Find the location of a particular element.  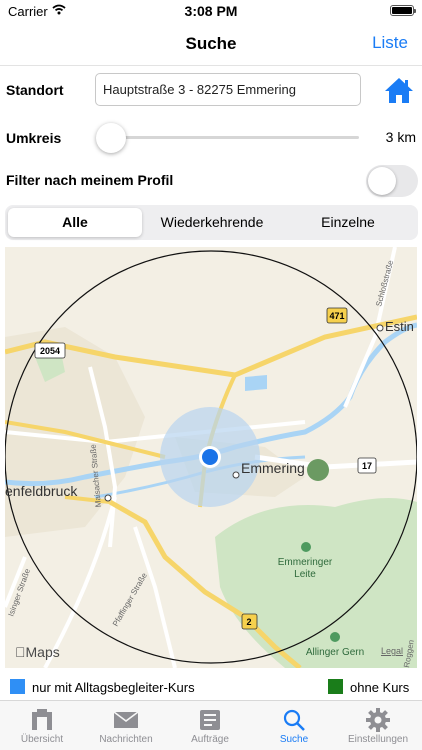

legend-label-course: nur mit Alltagsbegleiter-Kurs is located at coordinates (113, 687).